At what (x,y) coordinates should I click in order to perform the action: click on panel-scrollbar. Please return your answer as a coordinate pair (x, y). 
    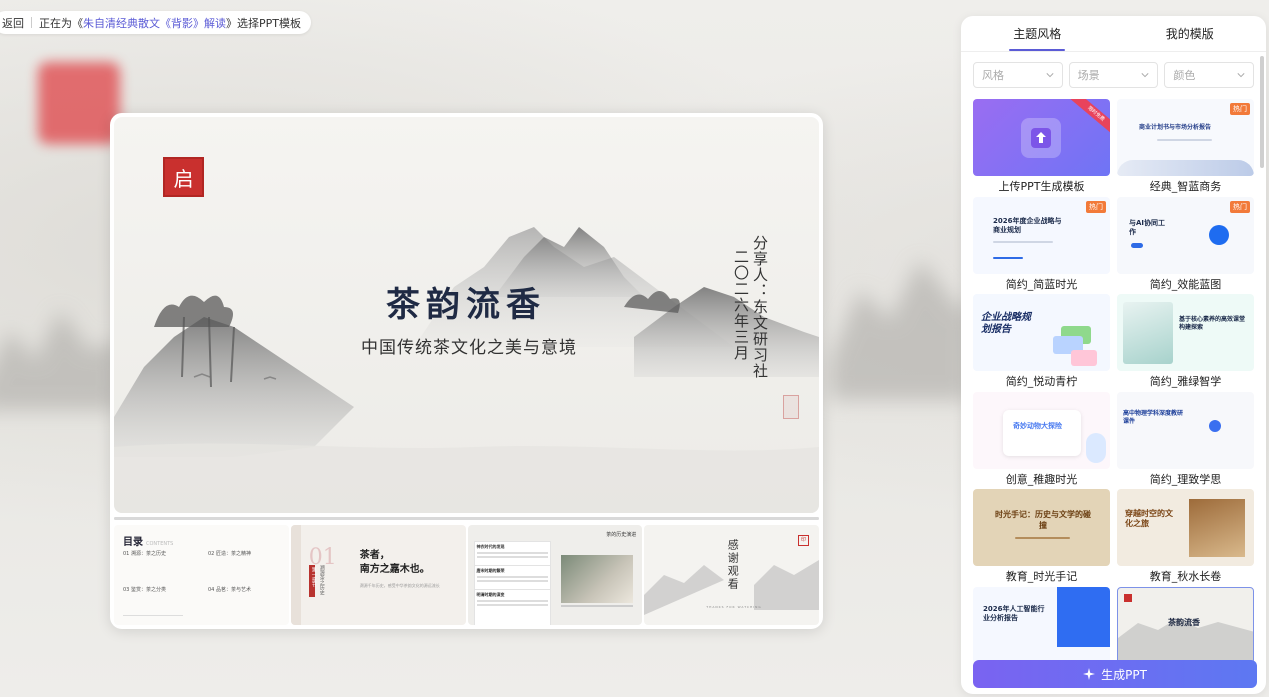
    Looking at the image, I should click on (1262, 112).